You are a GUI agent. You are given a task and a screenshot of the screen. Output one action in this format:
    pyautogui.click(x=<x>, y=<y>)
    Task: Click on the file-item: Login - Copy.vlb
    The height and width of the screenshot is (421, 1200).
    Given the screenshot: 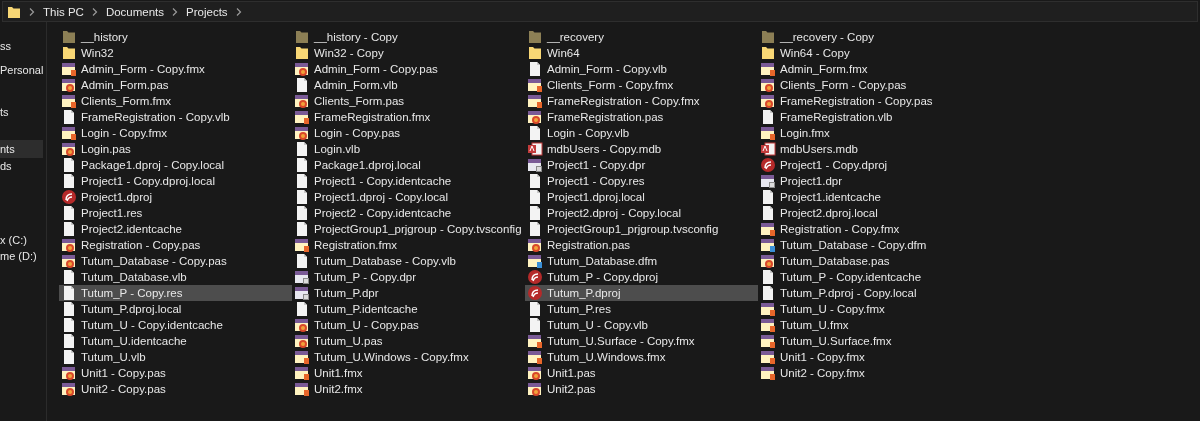 What is the action you would take?
    pyautogui.click(x=641, y=133)
    